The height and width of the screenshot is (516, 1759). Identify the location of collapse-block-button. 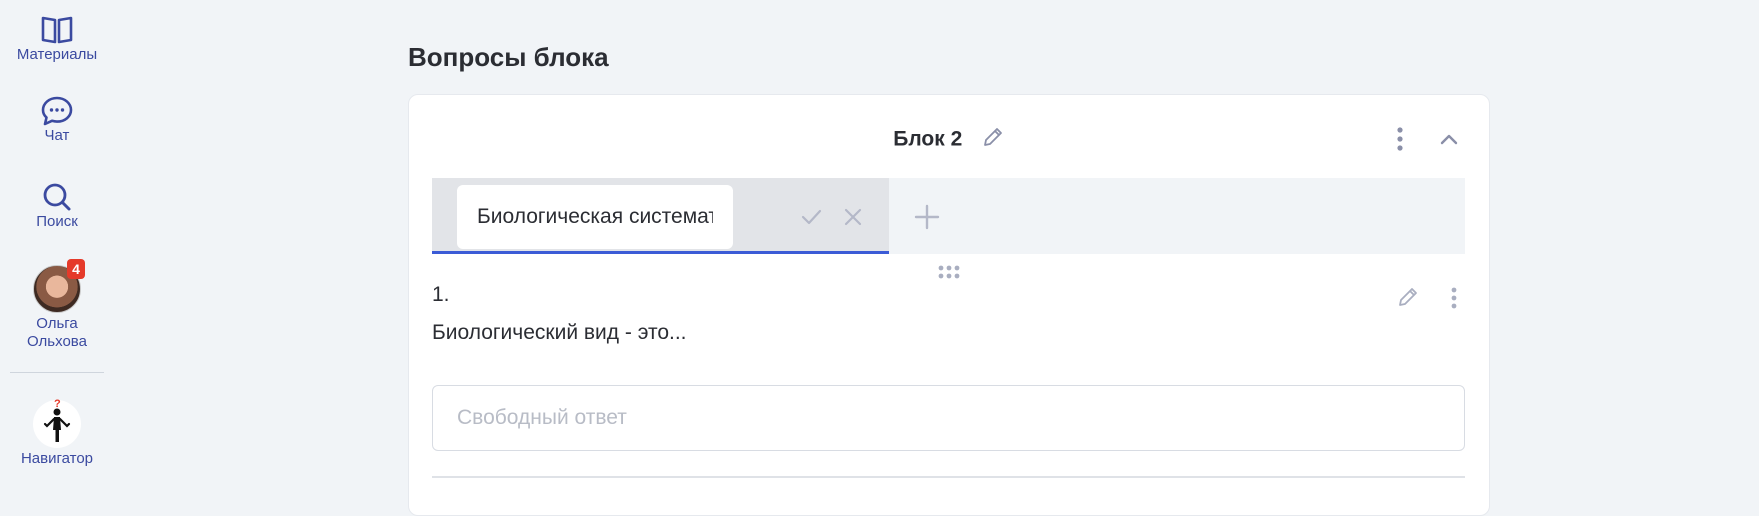
(1449, 141).